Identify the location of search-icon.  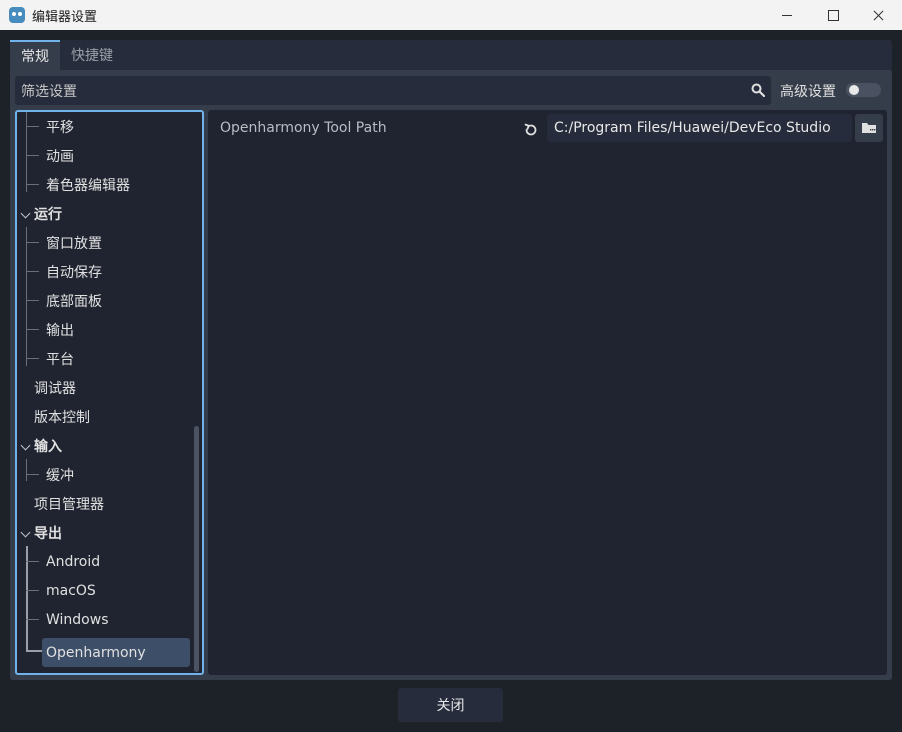
(758, 90).